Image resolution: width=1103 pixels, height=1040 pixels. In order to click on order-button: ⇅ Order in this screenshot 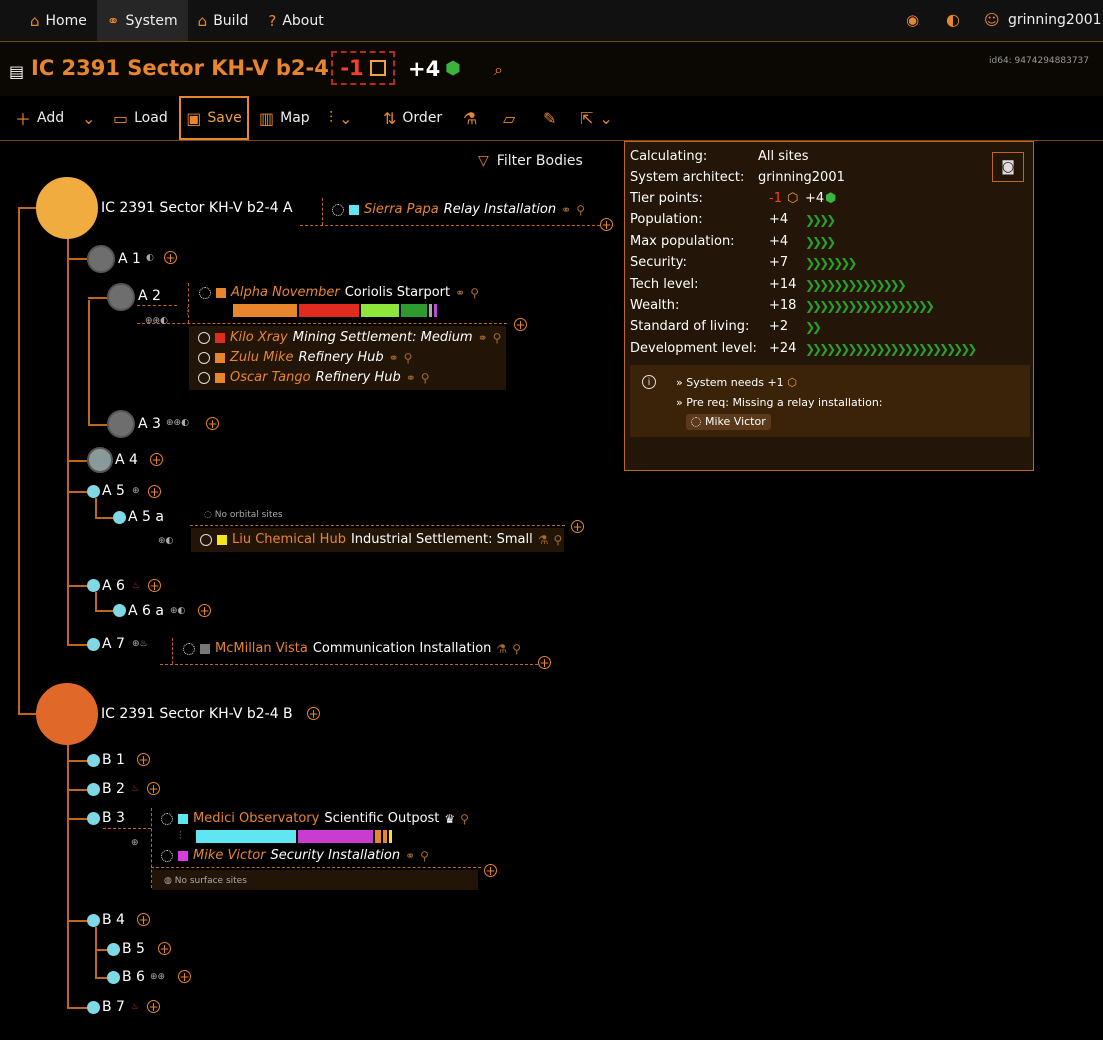, I will do `click(412, 118)`.